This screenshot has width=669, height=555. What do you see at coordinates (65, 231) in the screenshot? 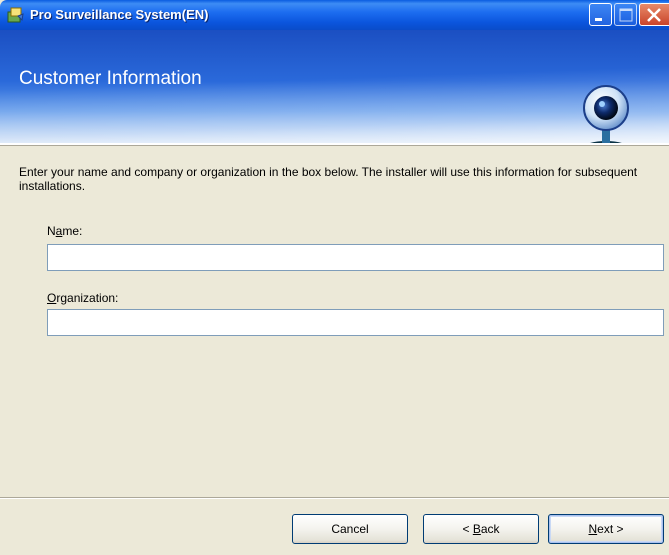
I see `name-label: Name:` at bounding box center [65, 231].